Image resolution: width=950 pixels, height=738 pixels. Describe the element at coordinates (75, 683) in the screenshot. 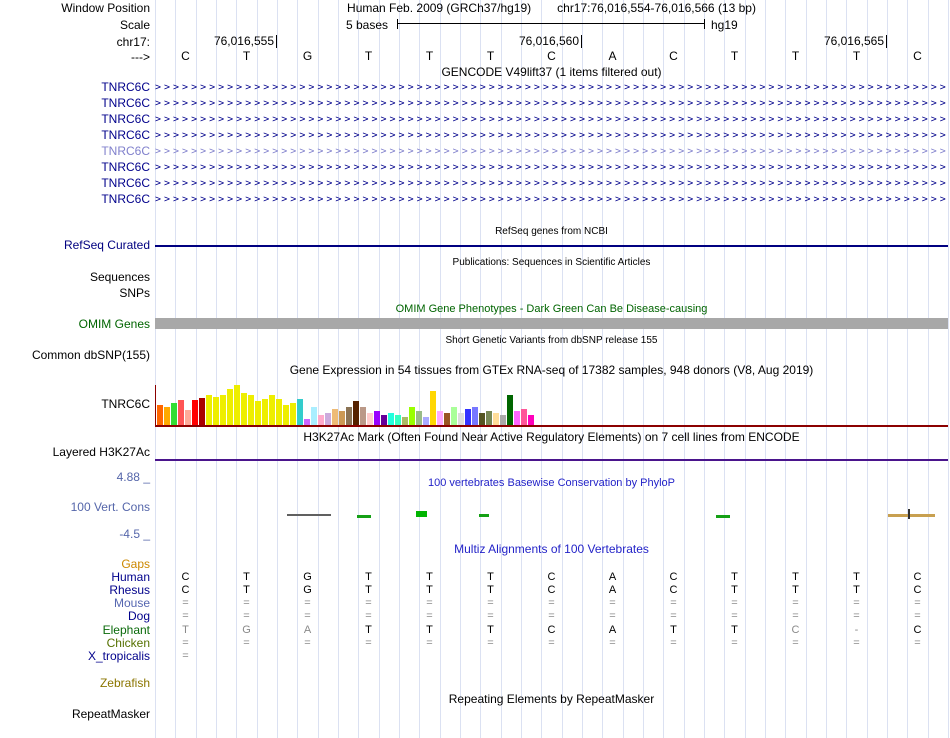

I see `species-label: Zebrafish` at that location.